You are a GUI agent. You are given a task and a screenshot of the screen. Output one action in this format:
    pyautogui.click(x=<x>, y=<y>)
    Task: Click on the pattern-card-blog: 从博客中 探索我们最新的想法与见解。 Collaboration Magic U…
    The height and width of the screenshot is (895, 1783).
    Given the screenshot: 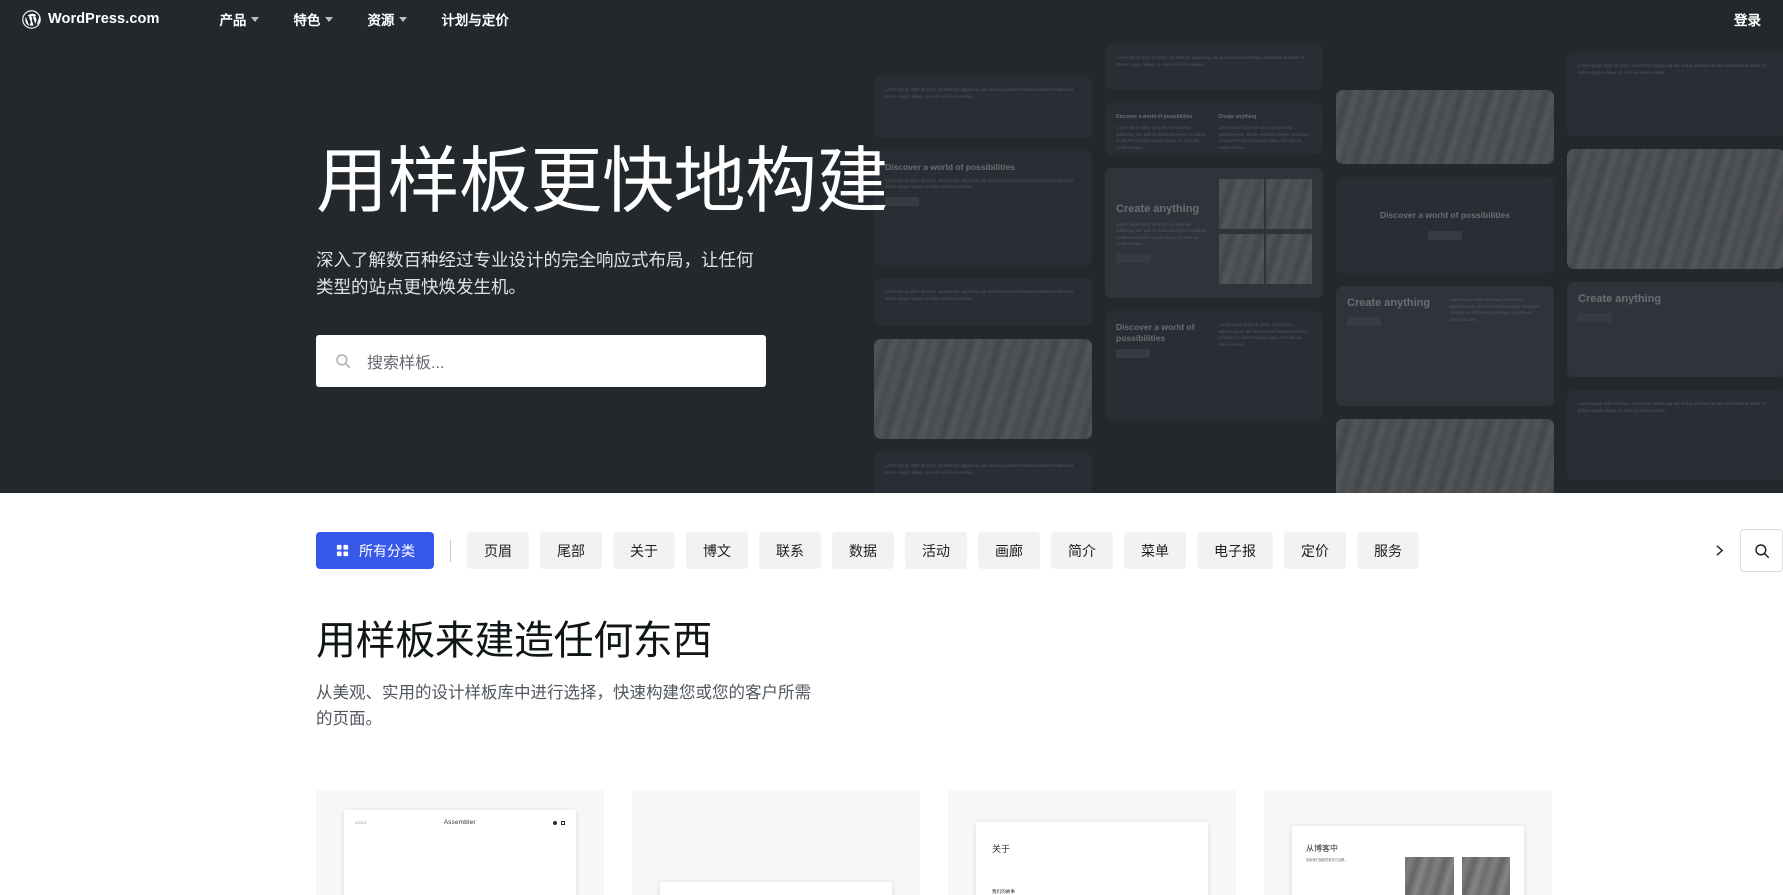 What is the action you would take?
    pyautogui.click(x=1408, y=842)
    